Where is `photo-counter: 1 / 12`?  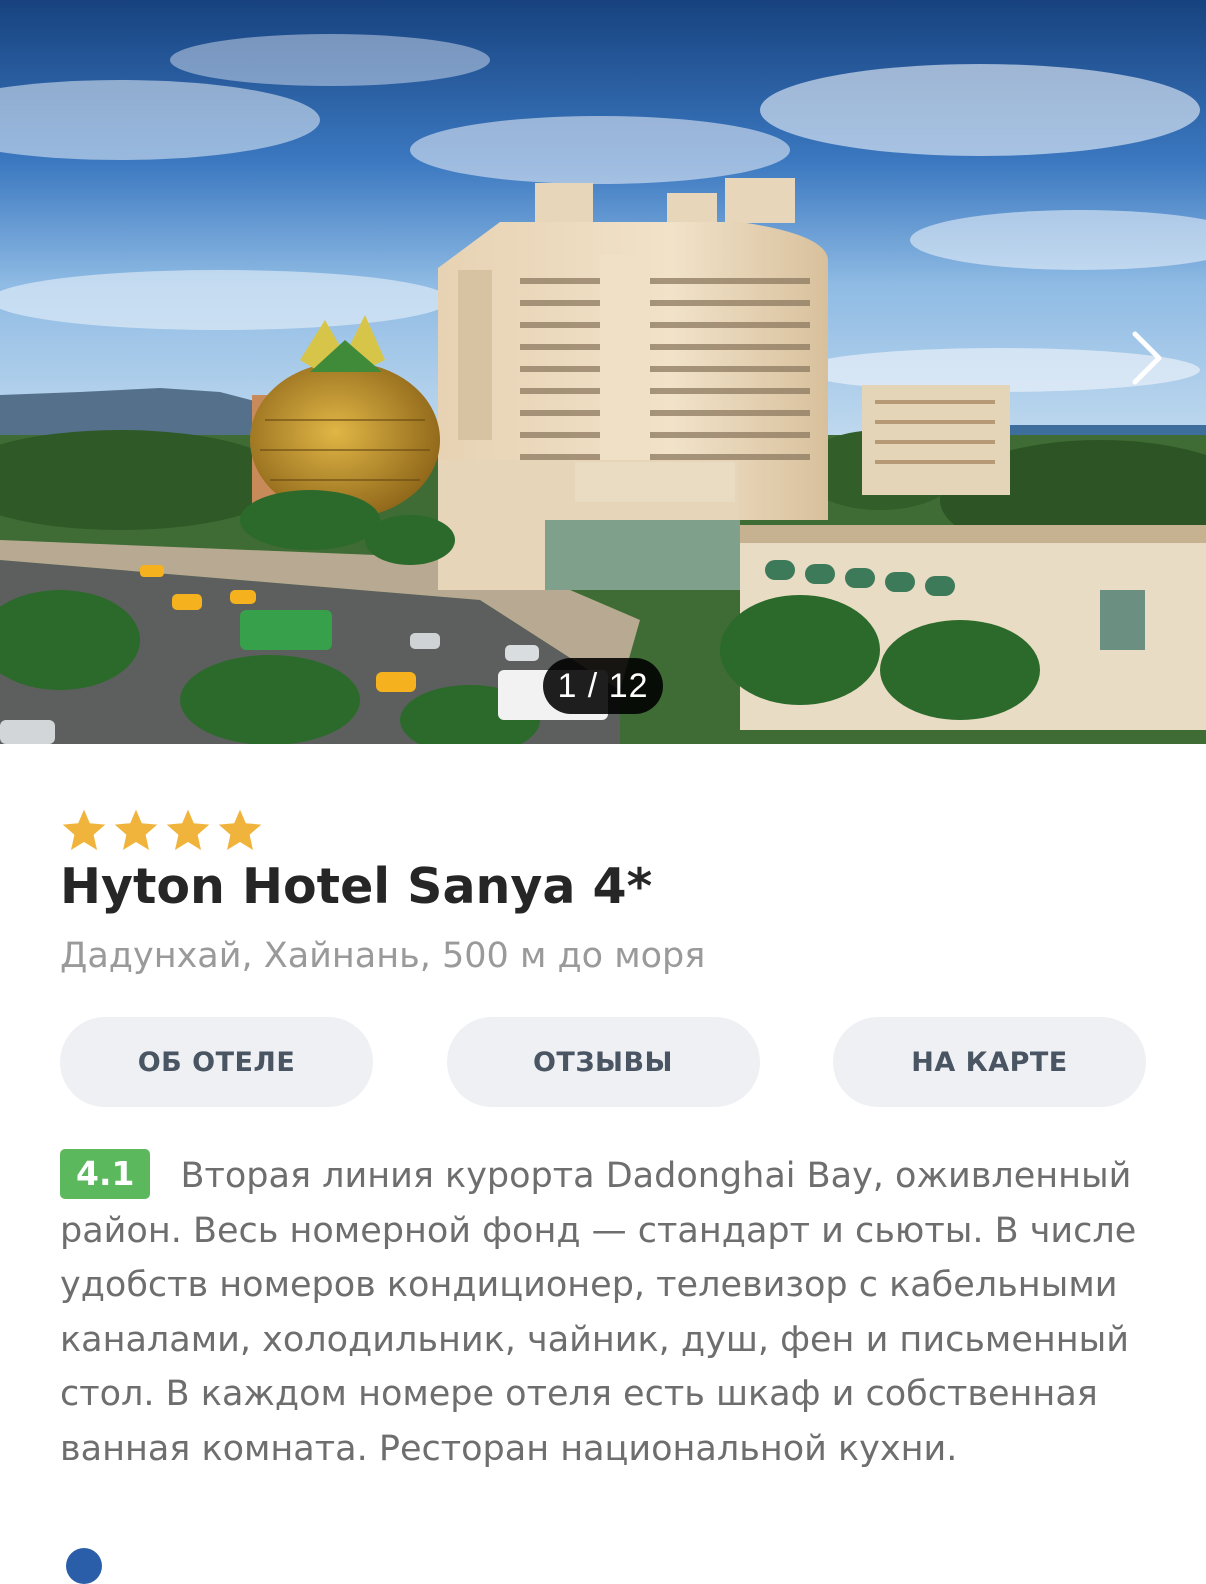
photo-counter: 1 / 12 is located at coordinates (603, 686).